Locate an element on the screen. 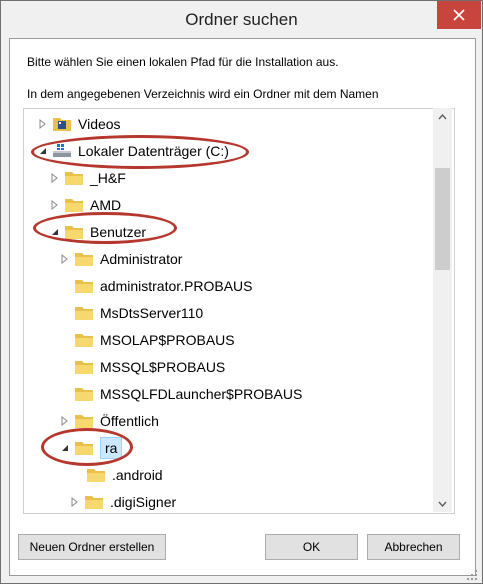 Image resolution: width=483 pixels, height=584 pixels. tree-item-msolap-probaus: MSOLAP$PROBAUS is located at coordinates (154, 340).